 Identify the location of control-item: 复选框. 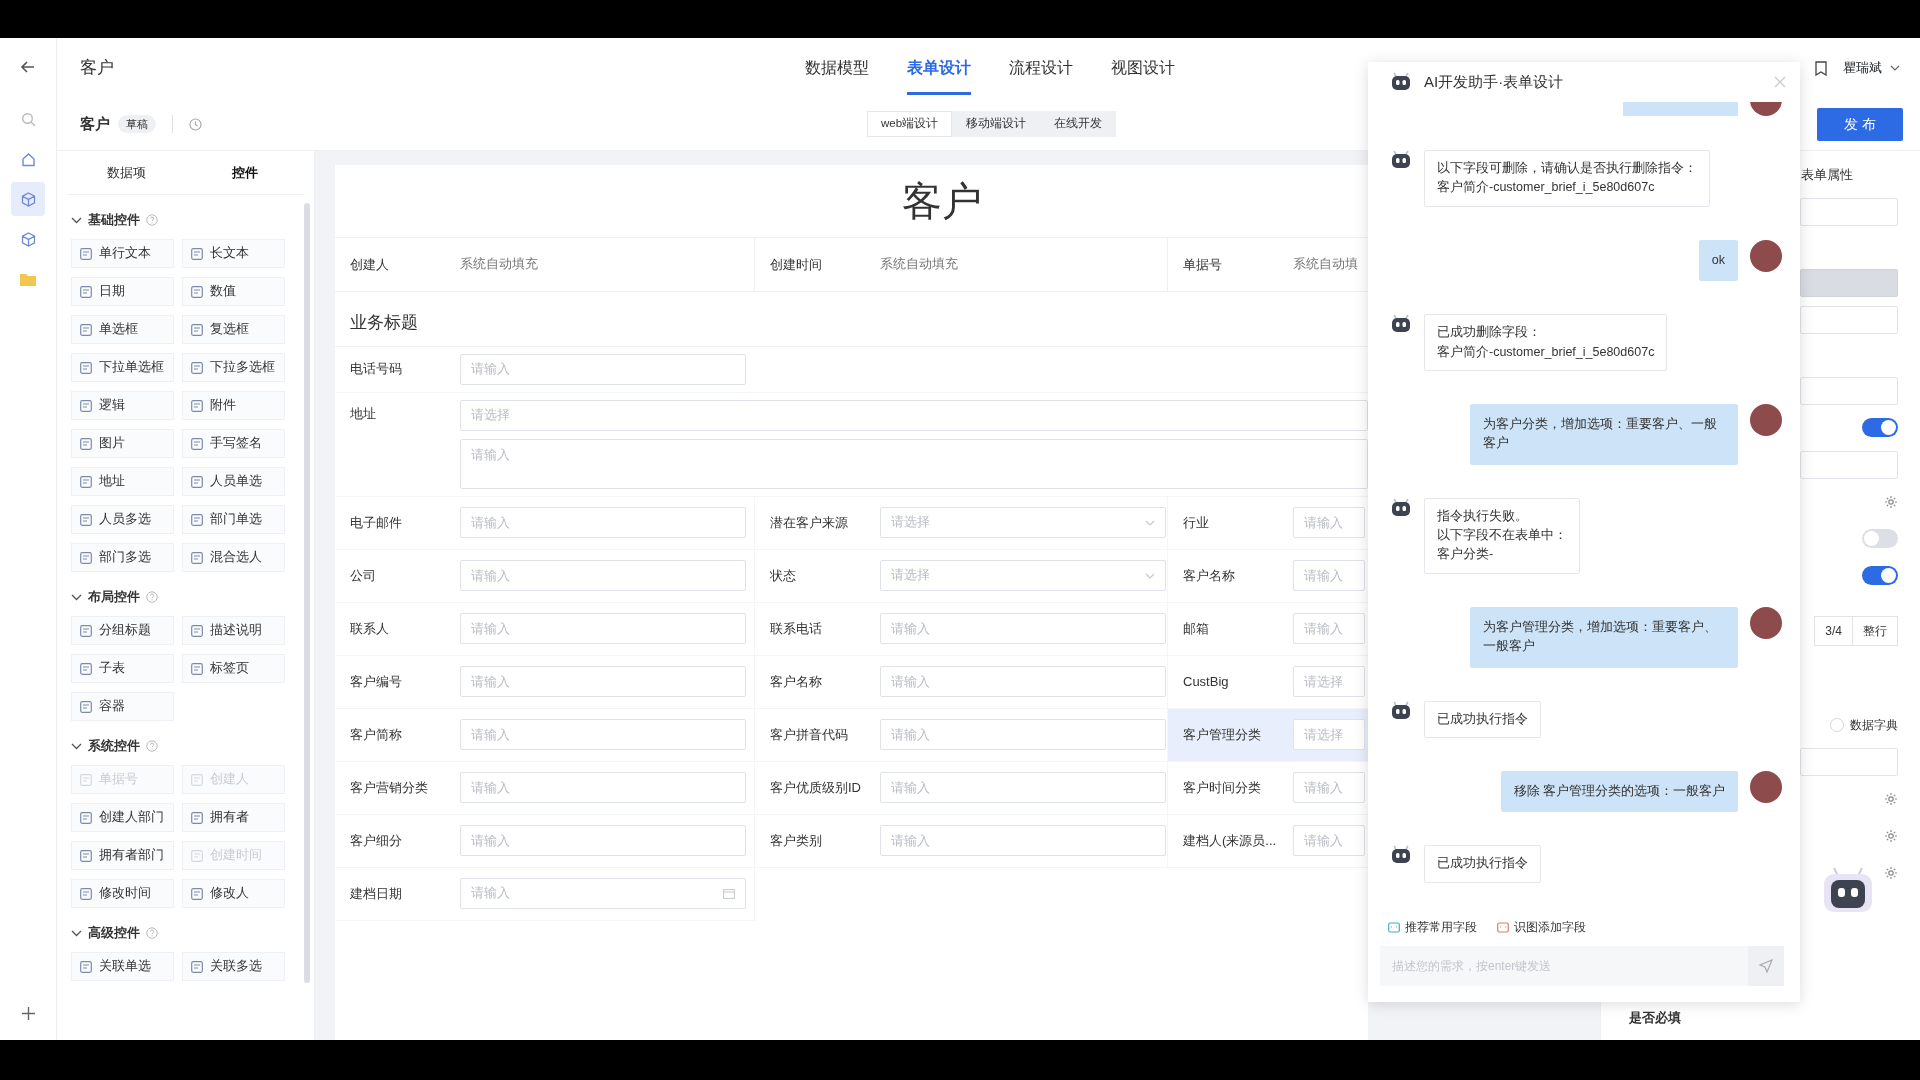
(233, 329).